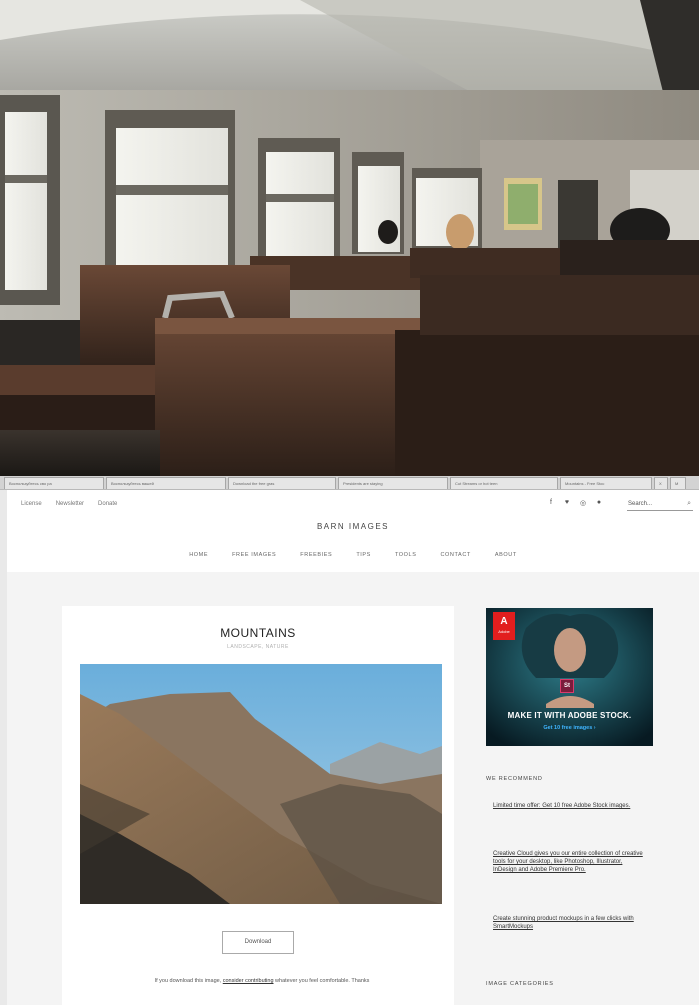 Image resolution: width=699 pixels, height=1005 pixels. I want to click on search-input: Search... ⌕, so click(660, 505).